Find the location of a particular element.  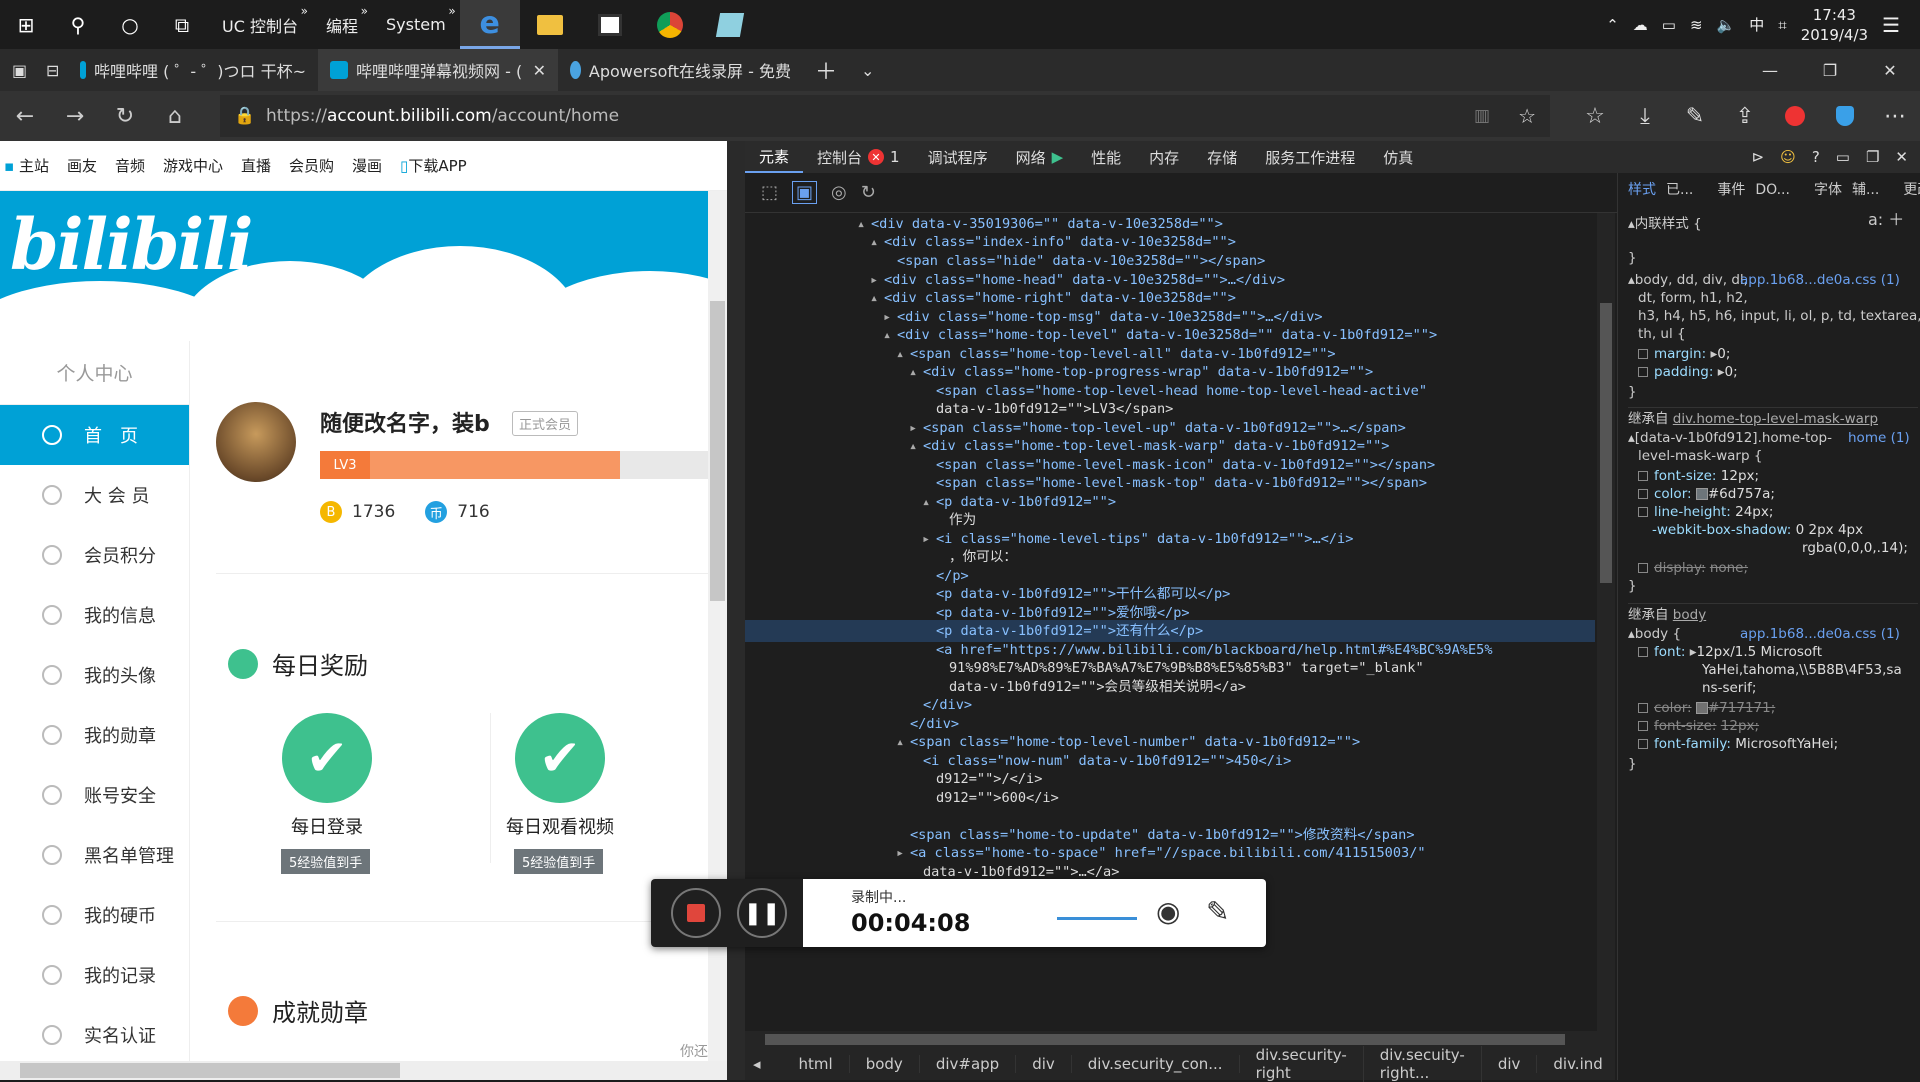

breadcrumb-item: div.security-right is located at coordinates (1302, 1064).